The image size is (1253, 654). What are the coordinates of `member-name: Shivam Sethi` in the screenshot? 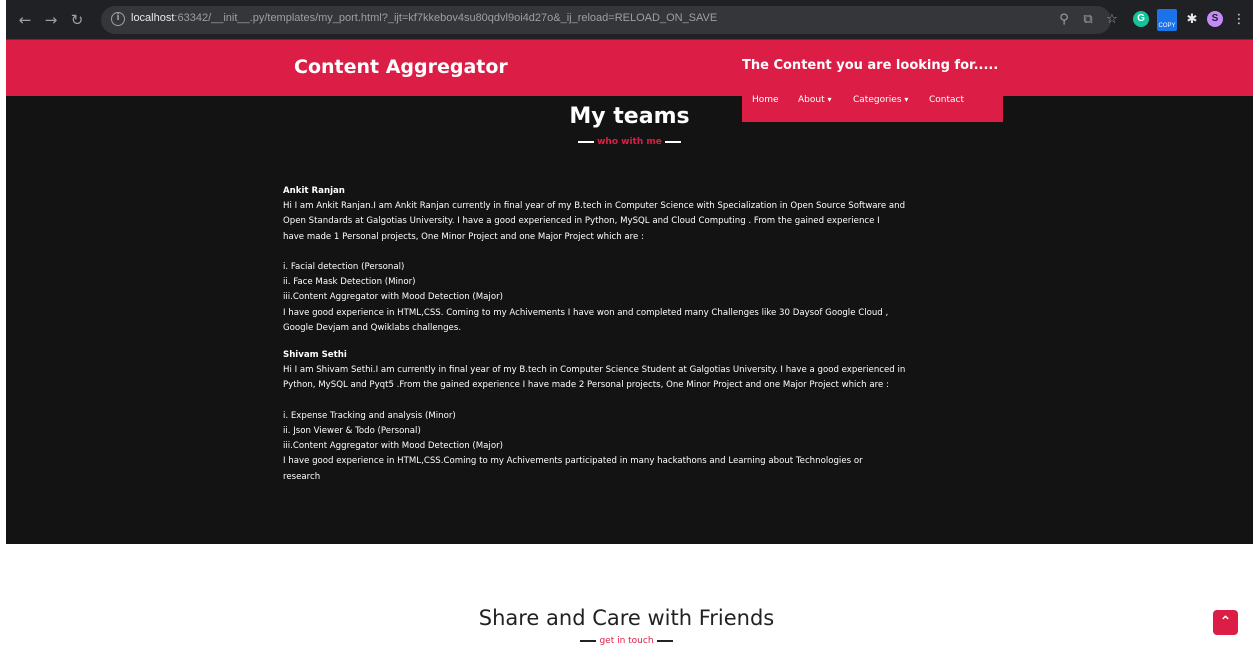 It's located at (315, 355).